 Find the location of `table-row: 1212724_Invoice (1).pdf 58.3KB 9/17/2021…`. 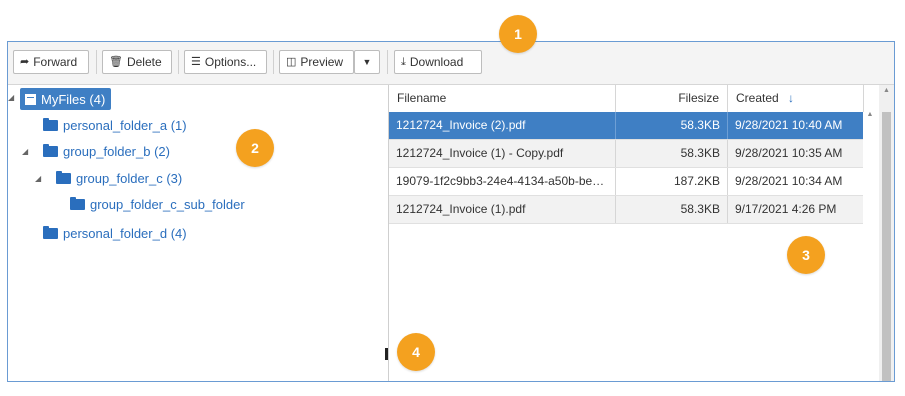

table-row: 1212724_Invoice (1).pdf 58.3KB 9/17/2021… is located at coordinates (626, 210).